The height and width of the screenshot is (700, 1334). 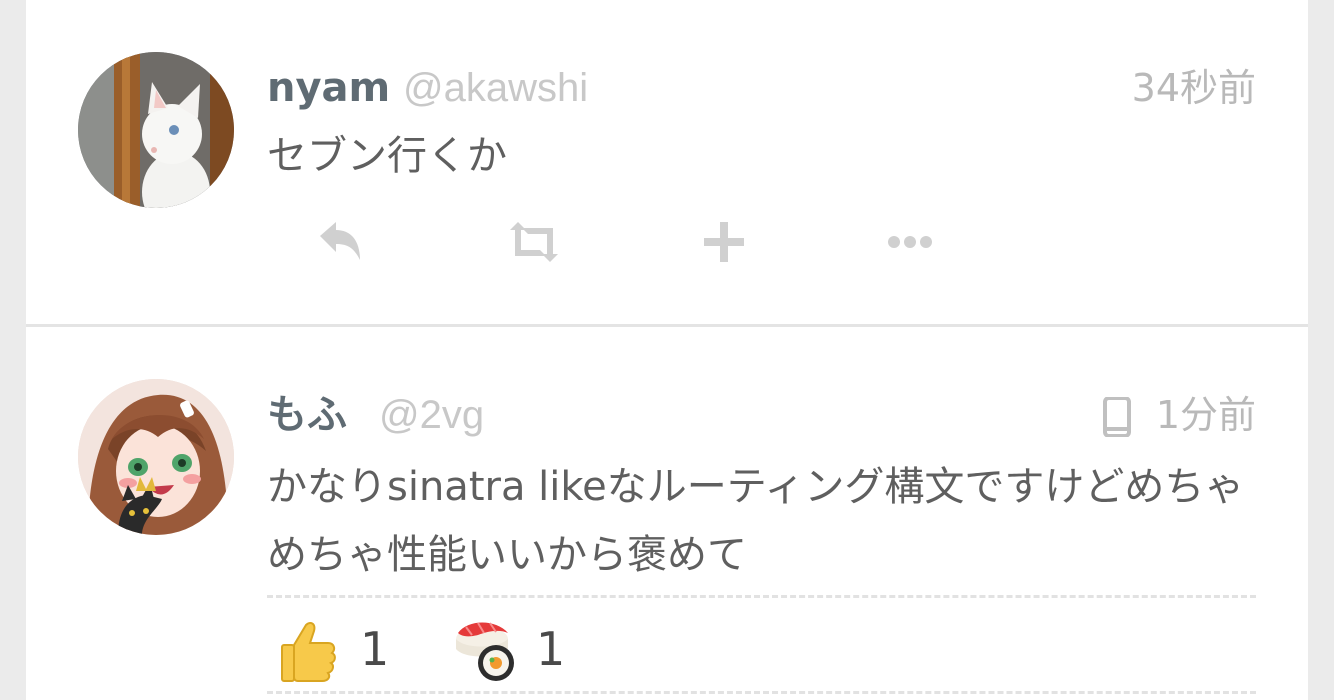 I want to click on reactions-divider-top, so click(x=761, y=596).